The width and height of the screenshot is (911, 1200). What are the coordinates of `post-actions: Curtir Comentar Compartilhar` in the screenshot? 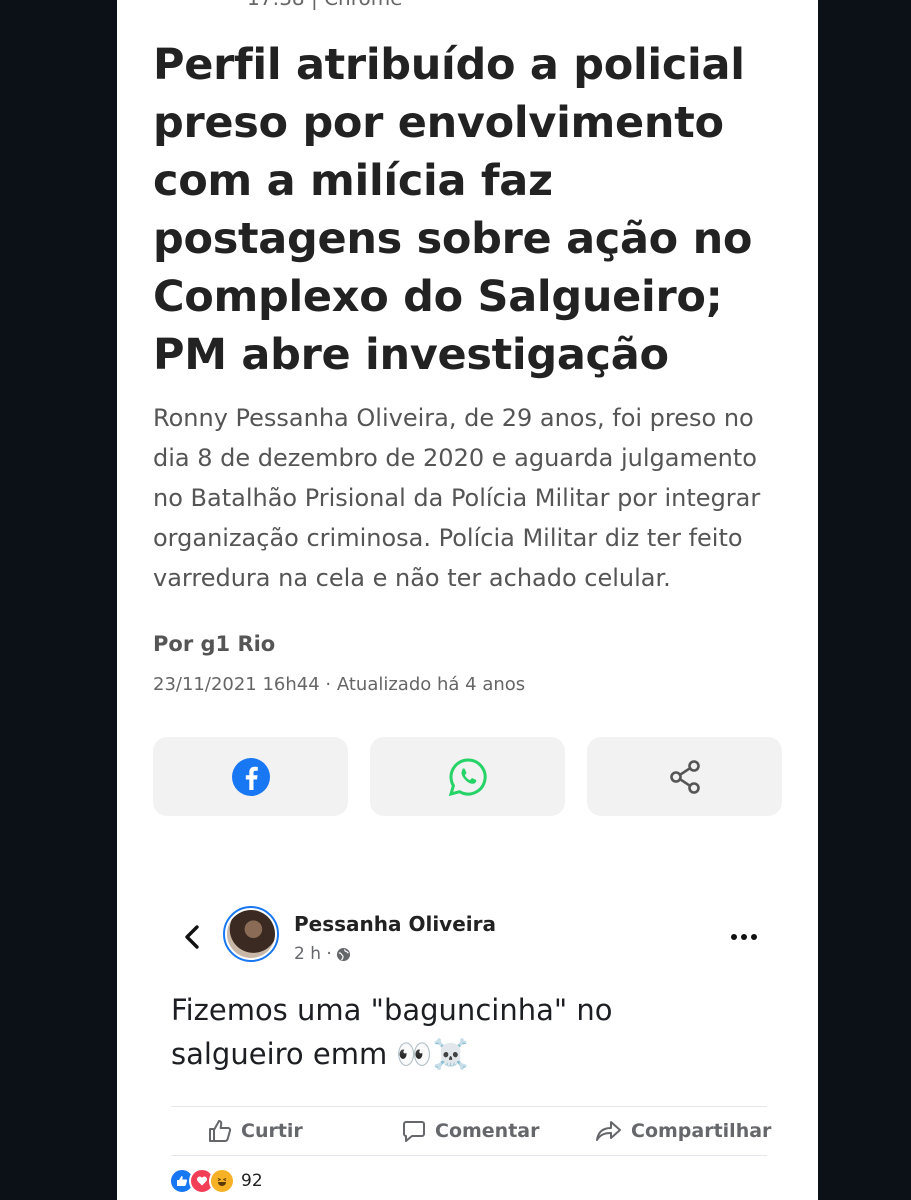 It's located at (471, 1131).